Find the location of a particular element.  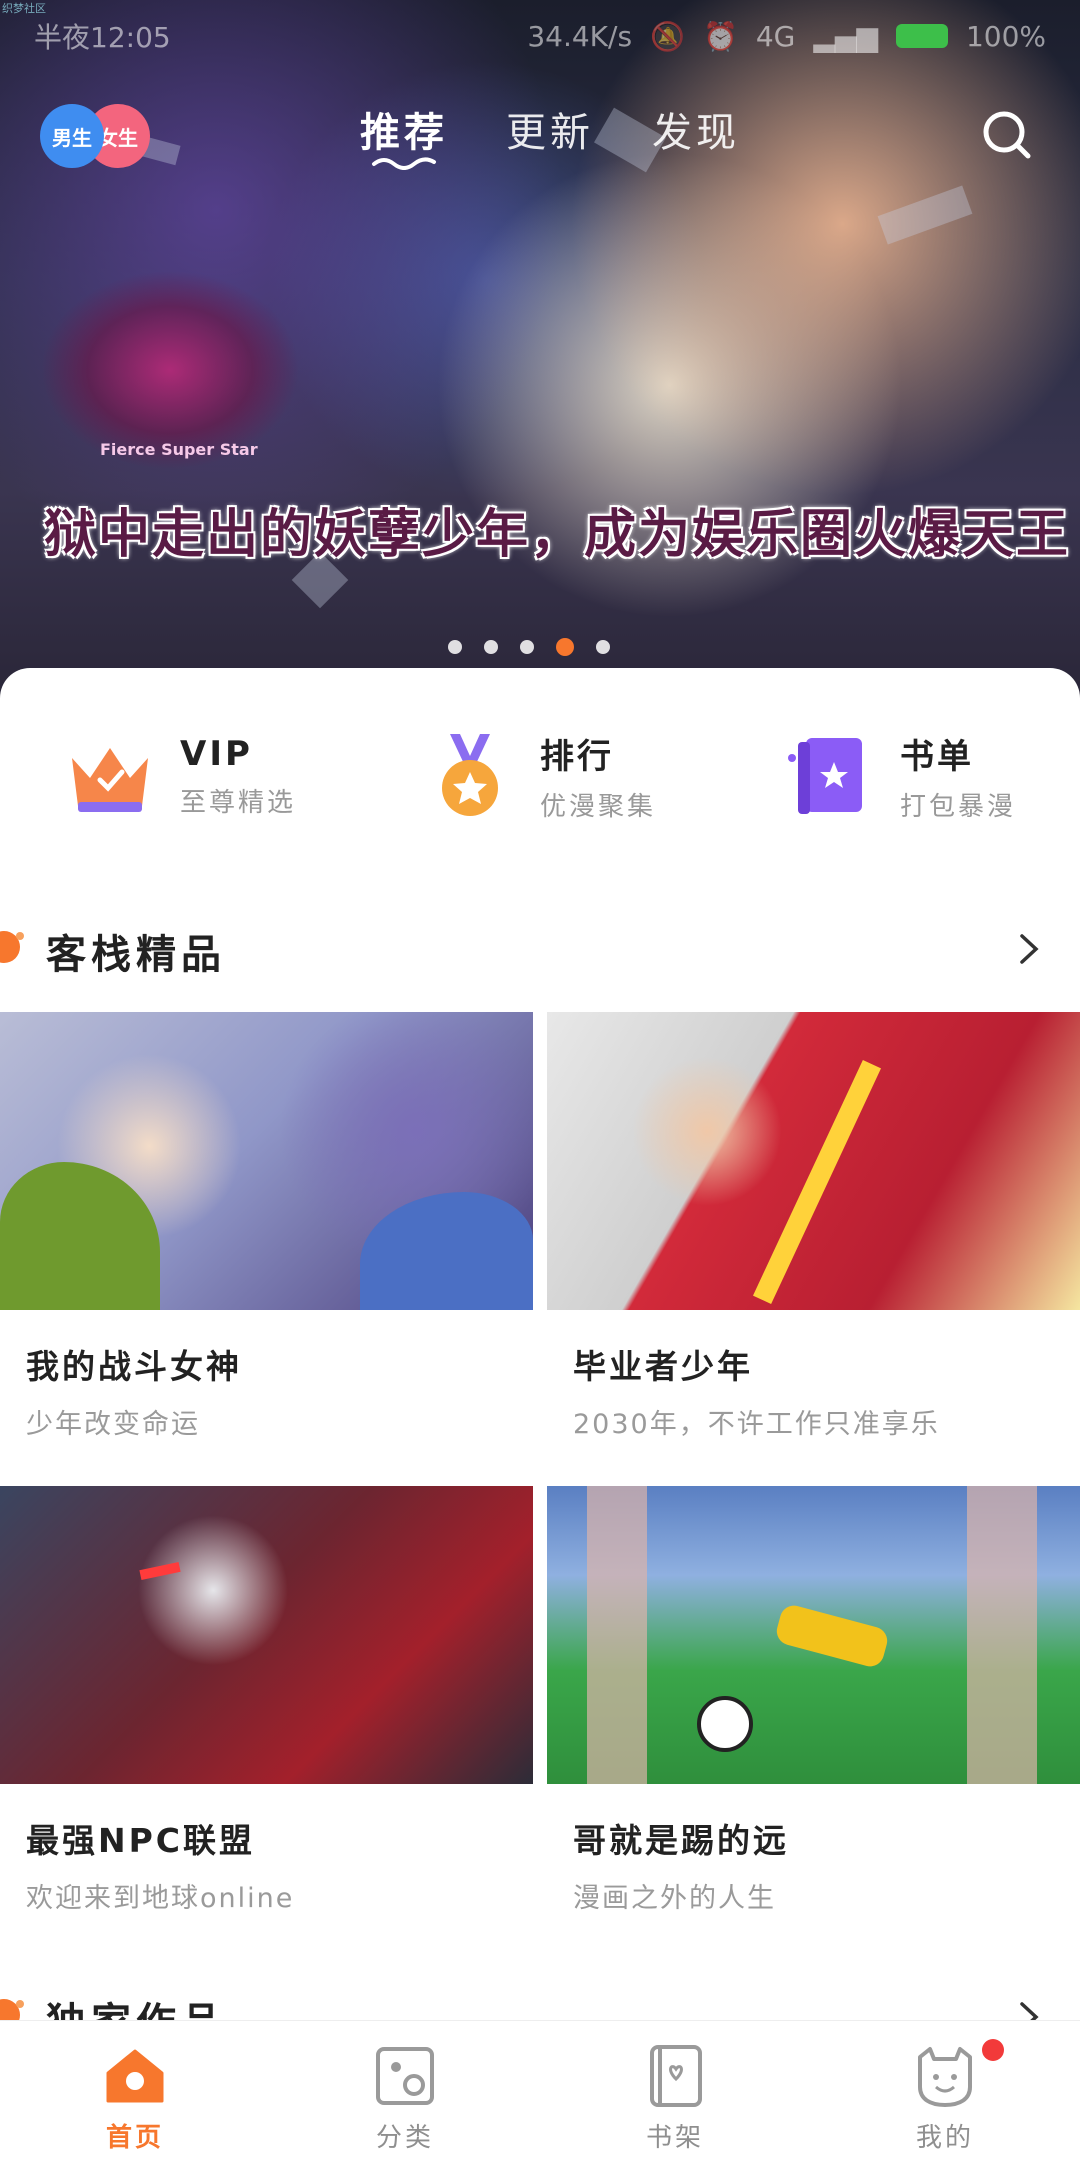

comic-card: 毕业者少年 2030年，不许工作只准享乐 is located at coordinates (813, 1226).